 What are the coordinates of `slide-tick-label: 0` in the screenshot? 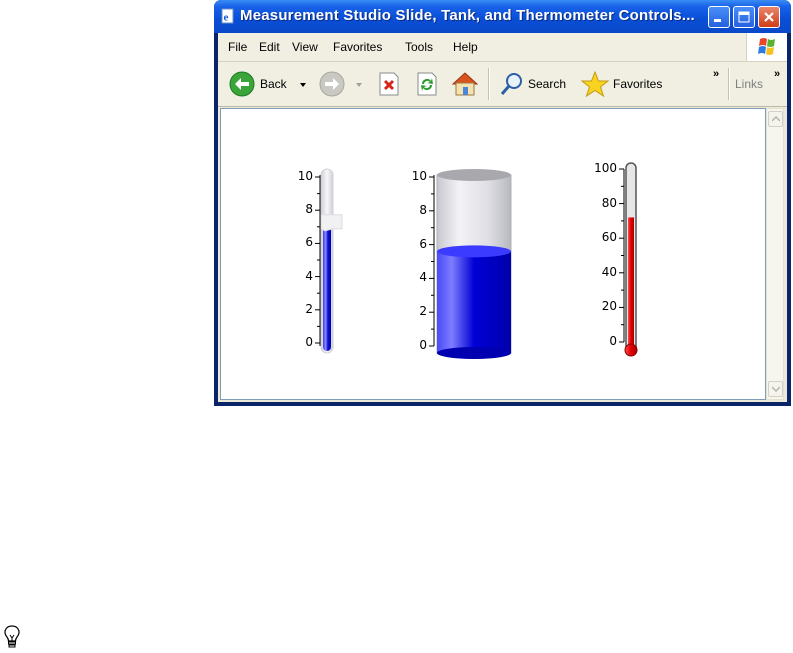 It's located at (309, 342).